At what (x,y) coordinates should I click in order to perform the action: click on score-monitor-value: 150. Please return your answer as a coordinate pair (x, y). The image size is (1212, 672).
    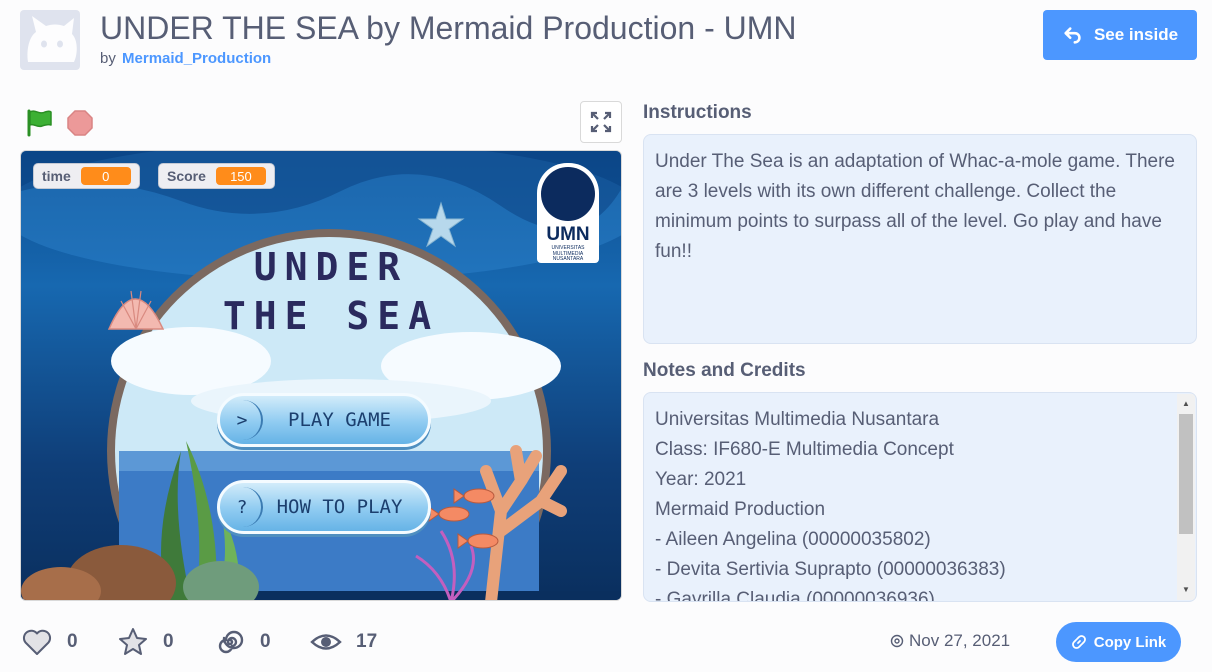
    Looking at the image, I should click on (240, 176).